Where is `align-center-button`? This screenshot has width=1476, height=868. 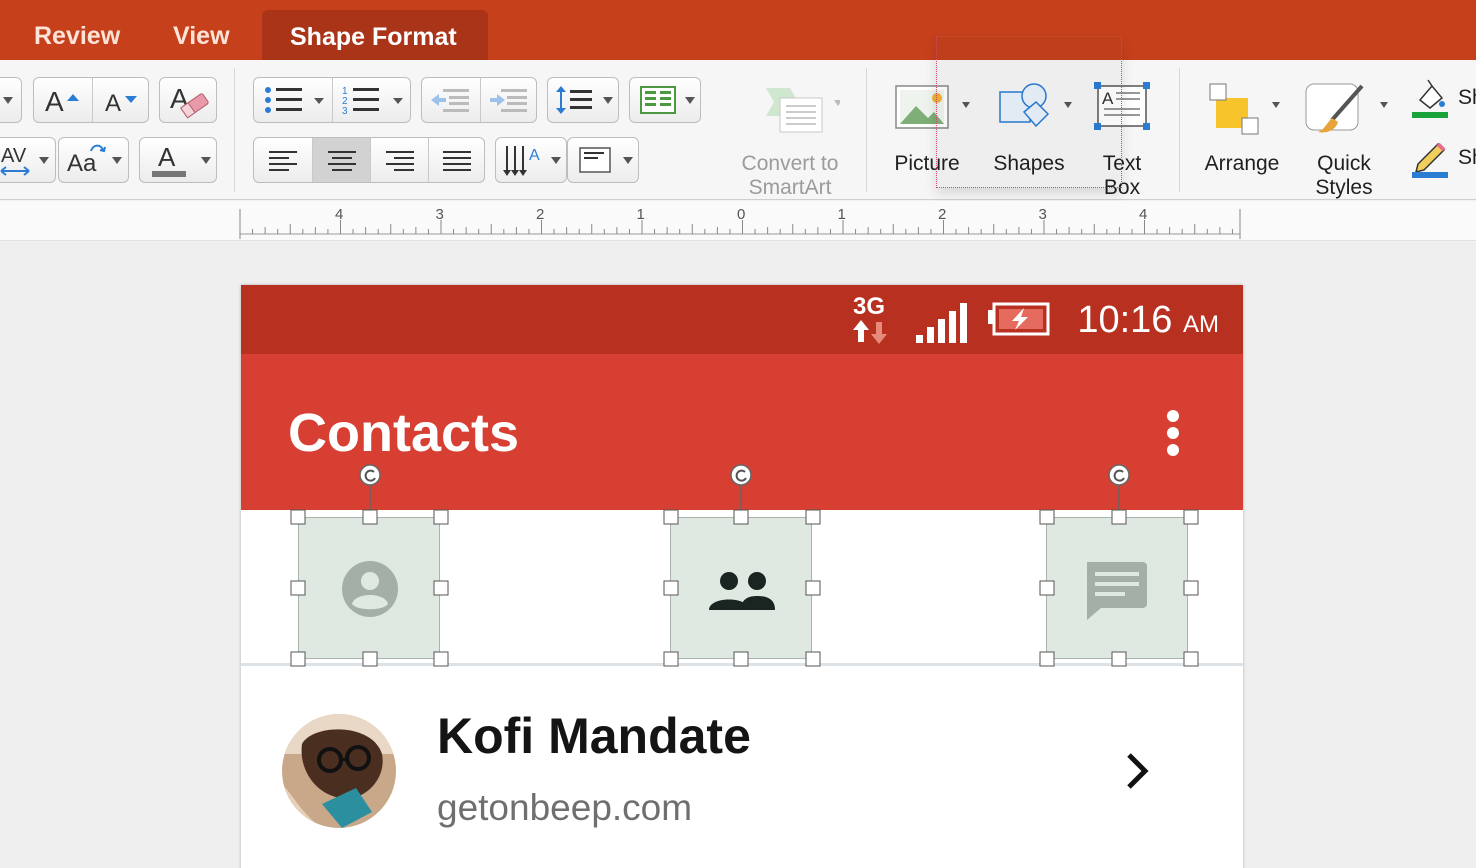 align-center-button is located at coordinates (341, 160).